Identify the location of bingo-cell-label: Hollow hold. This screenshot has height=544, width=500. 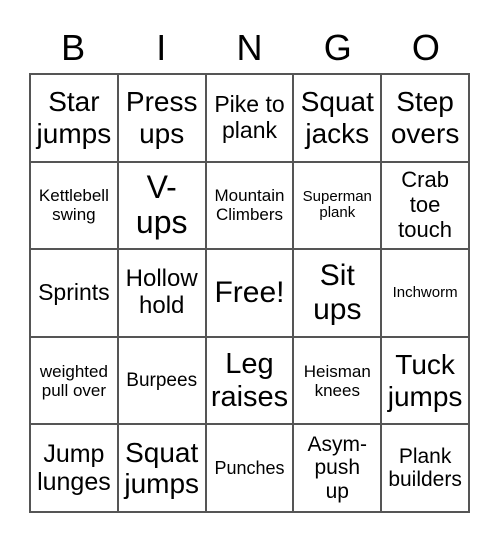
(161, 292).